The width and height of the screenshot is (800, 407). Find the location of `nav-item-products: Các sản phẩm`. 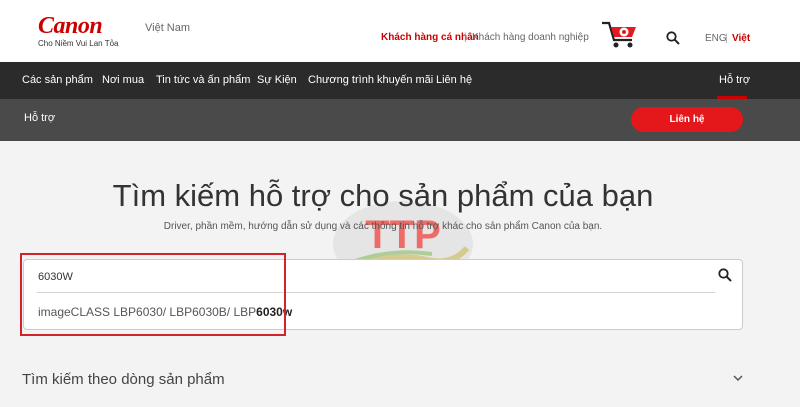

nav-item-products: Các sản phẩm is located at coordinates (57, 80).